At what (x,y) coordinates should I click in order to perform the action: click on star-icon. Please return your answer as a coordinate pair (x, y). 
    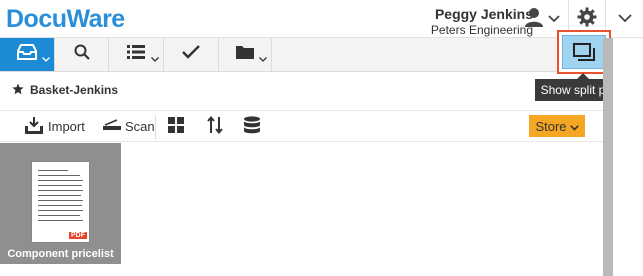
    Looking at the image, I should click on (18, 90).